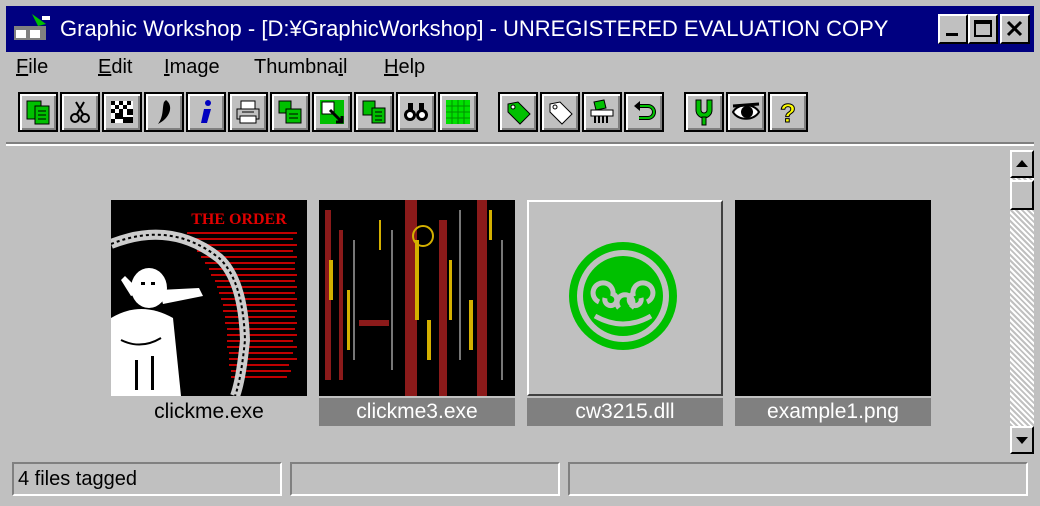  Describe the element at coordinates (520, 69) in the screenshot. I see `menu-bar: File Edit Image Thumbnail Help` at that location.